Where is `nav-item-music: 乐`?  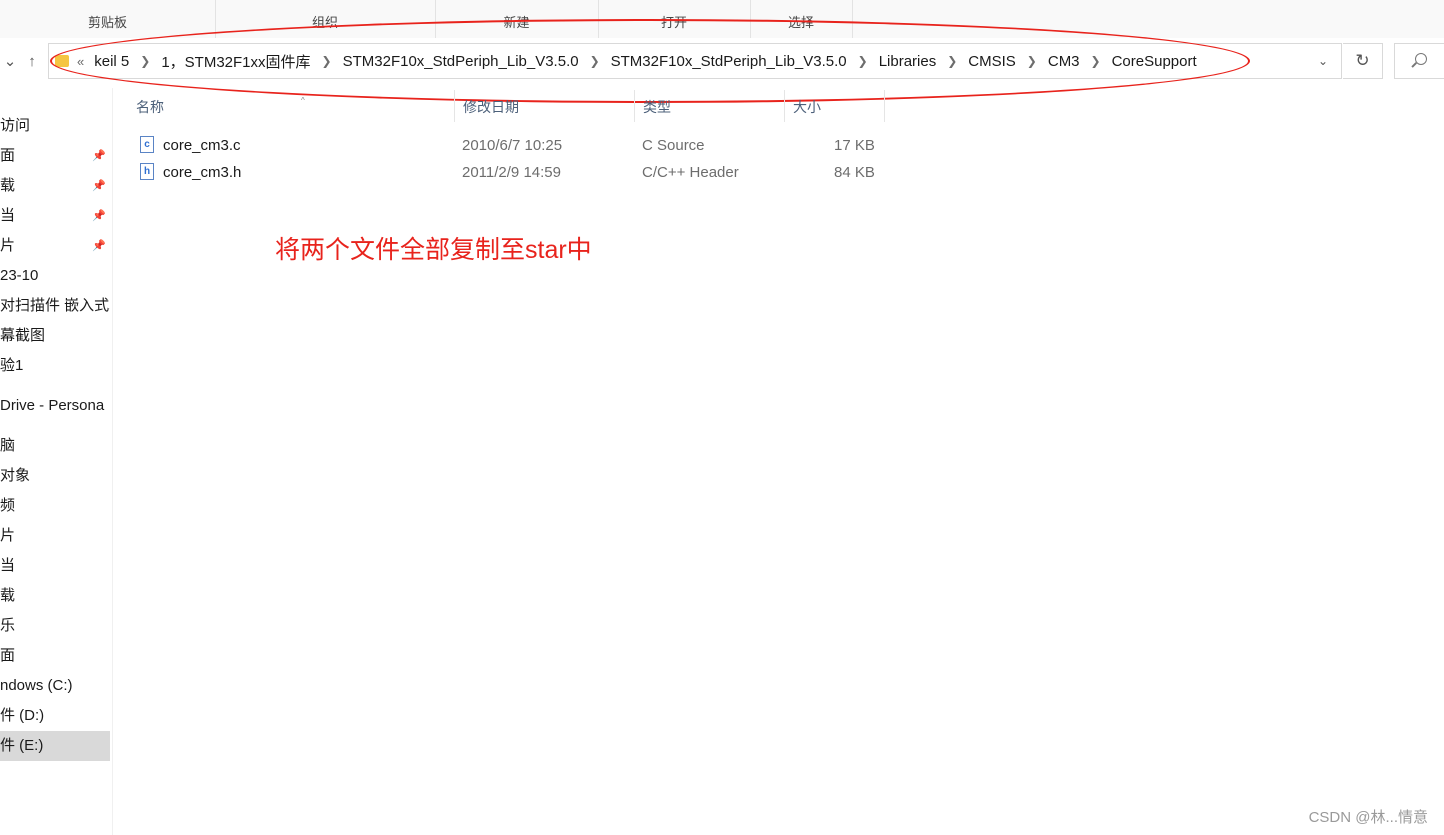 nav-item-music: 乐 is located at coordinates (55, 626).